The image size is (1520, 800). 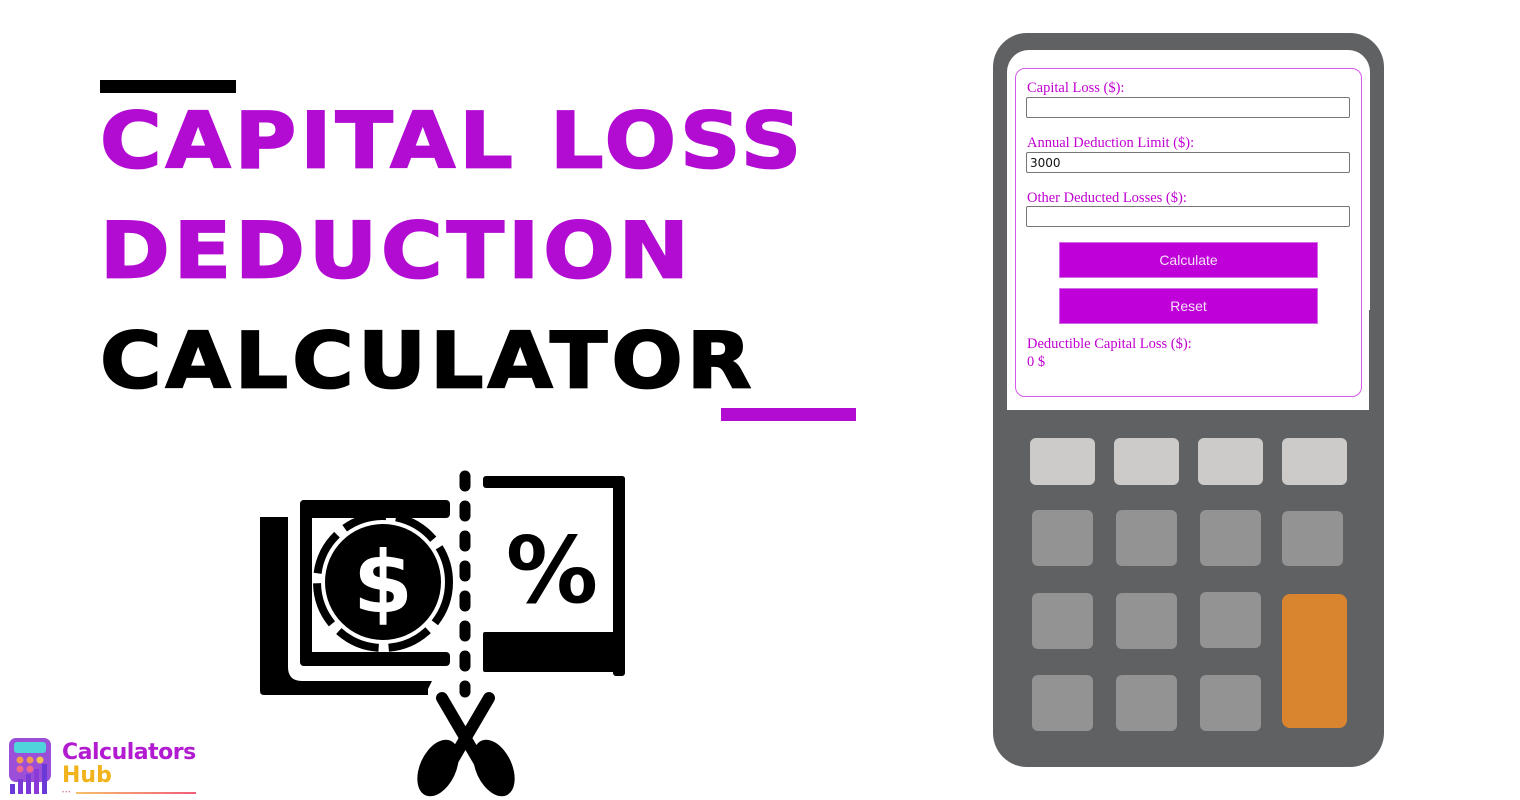 I want to click on other-deducted-losses-label: Other Deducted Losses ($):, so click(x=1107, y=198).